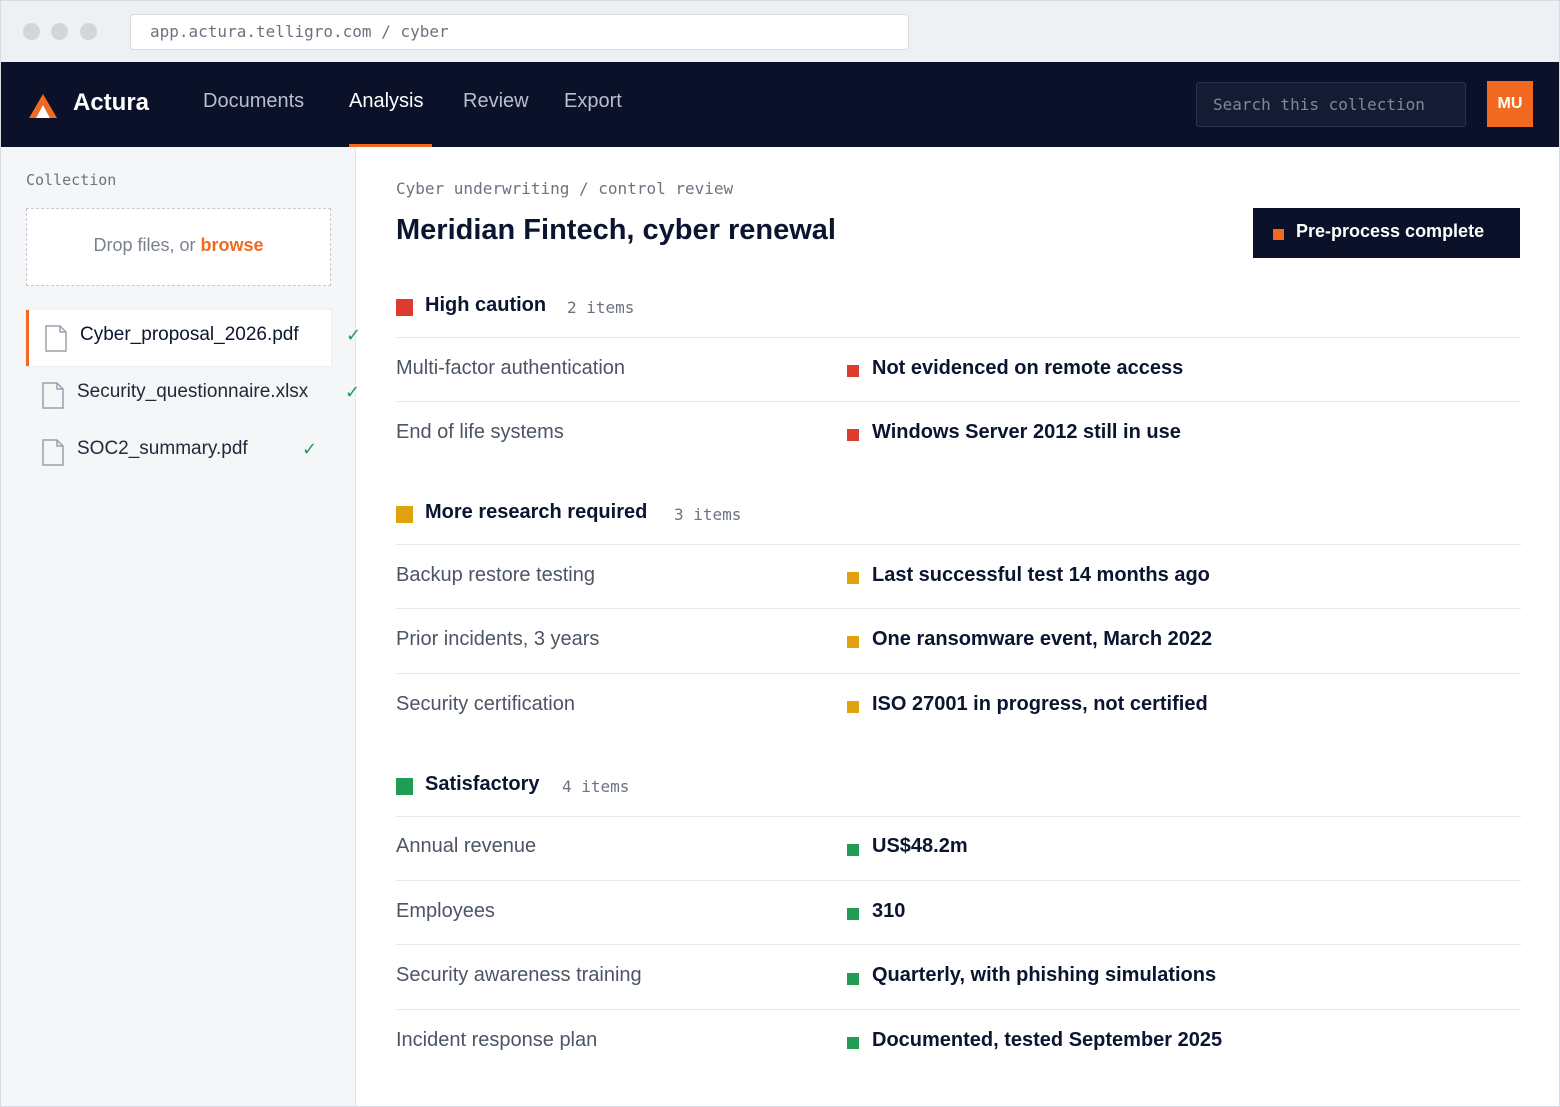 The height and width of the screenshot is (1107, 1560). What do you see at coordinates (485, 704) in the screenshot?
I see `row-label: Security certification` at bounding box center [485, 704].